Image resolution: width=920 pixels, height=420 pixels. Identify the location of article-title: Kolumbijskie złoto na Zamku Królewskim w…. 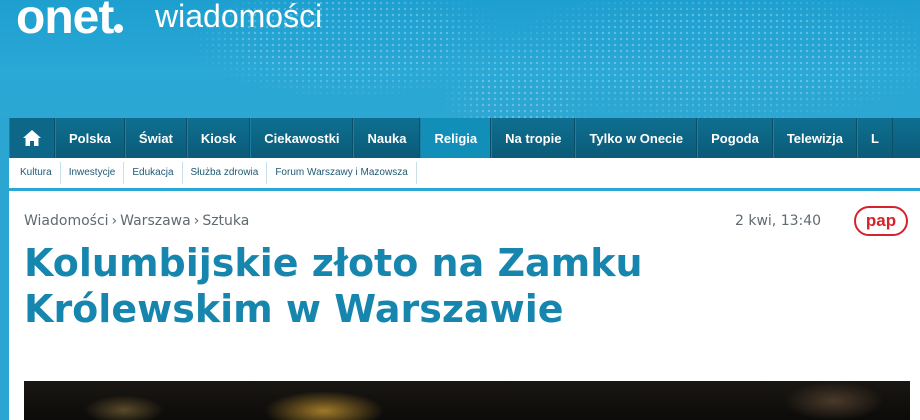
(333, 286).